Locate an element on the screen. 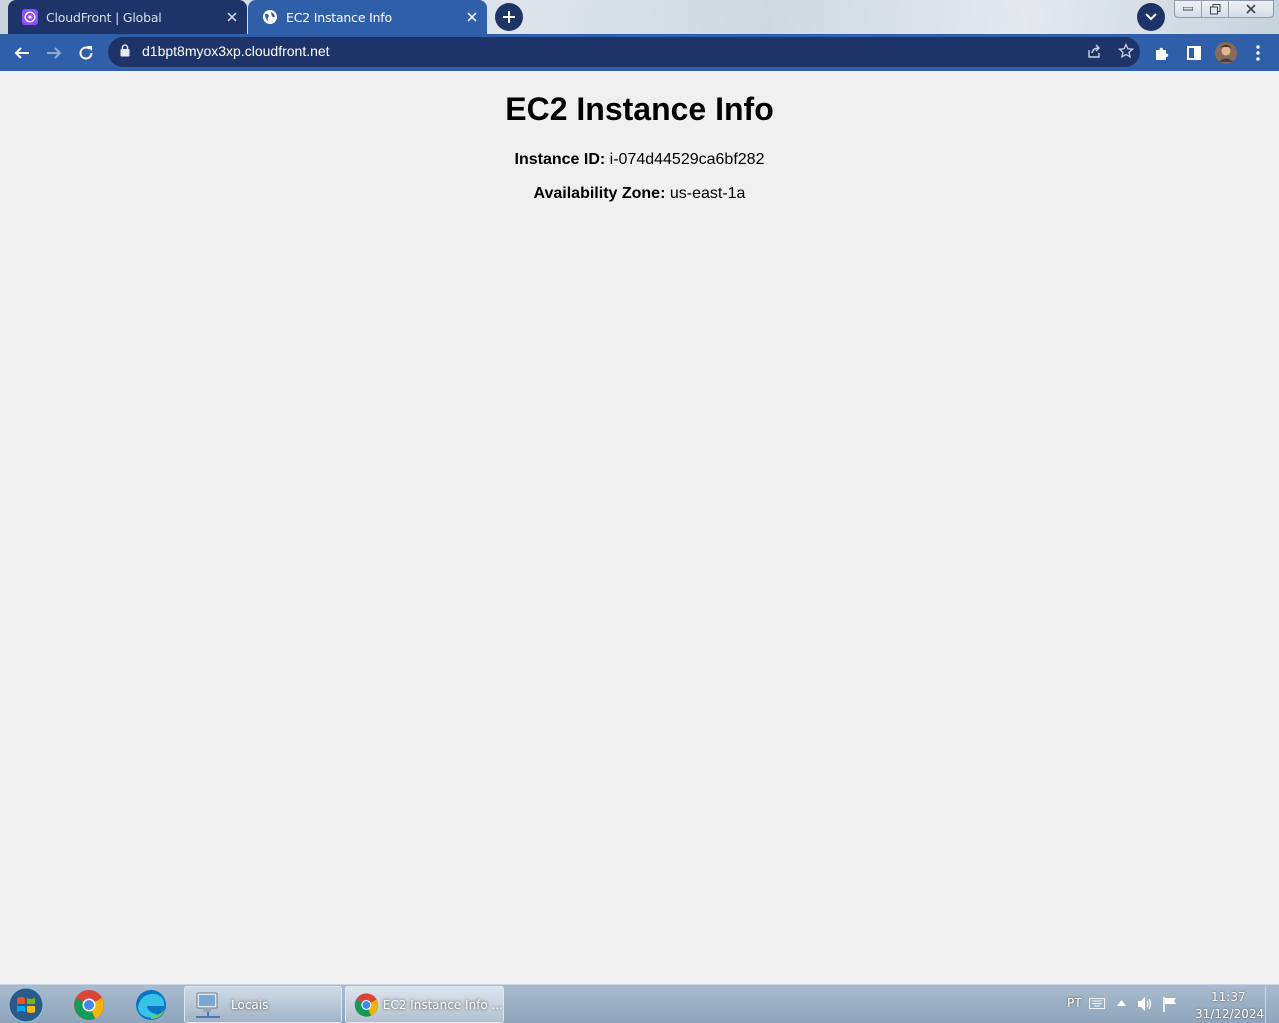  edge-icon is located at coordinates (151, 1005).